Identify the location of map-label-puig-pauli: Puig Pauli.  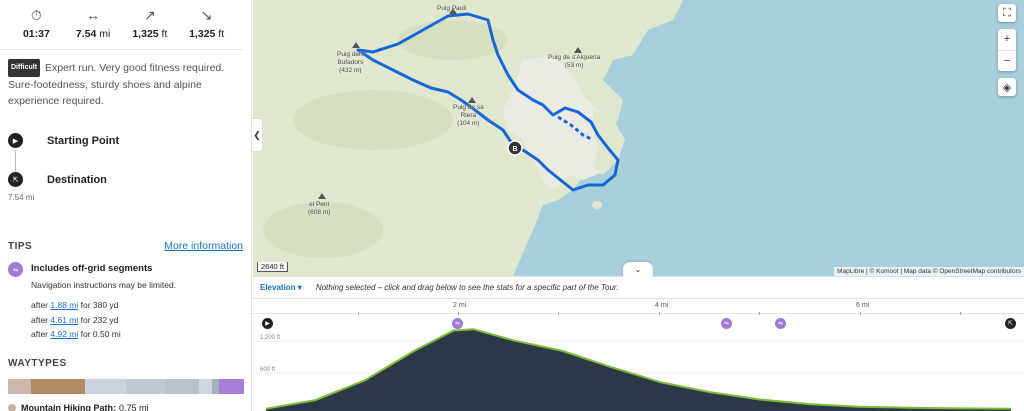
(452, 8).